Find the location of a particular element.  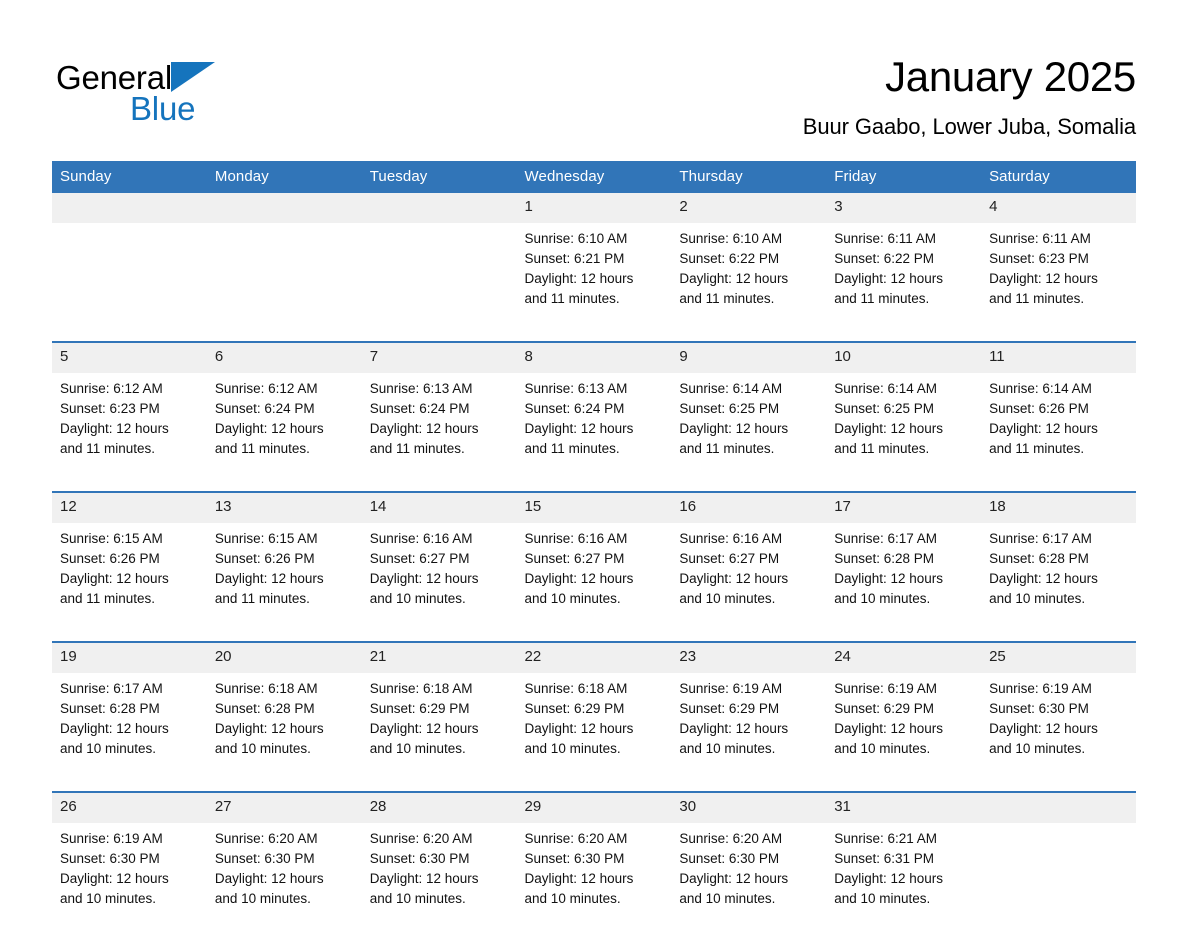

day-number: 5 is located at coordinates (129, 357).